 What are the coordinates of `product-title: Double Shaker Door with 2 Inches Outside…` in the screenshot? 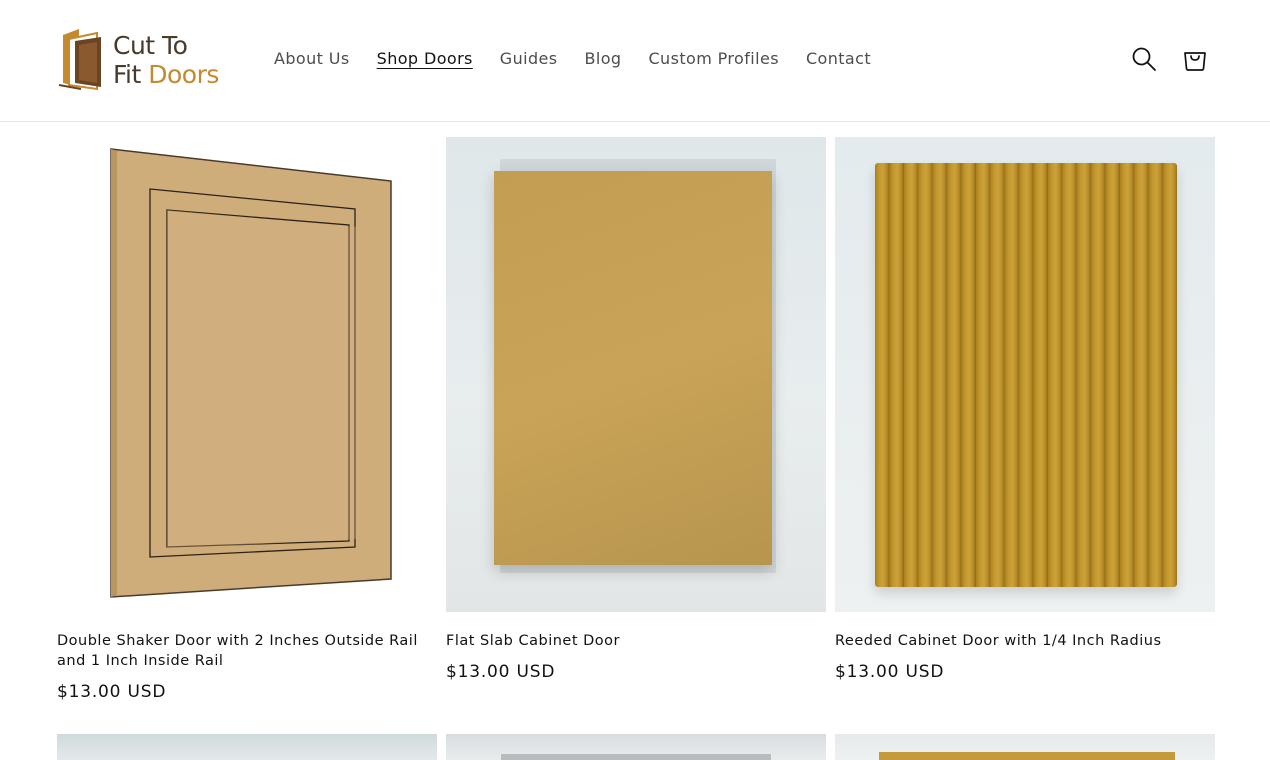 It's located at (247, 651).